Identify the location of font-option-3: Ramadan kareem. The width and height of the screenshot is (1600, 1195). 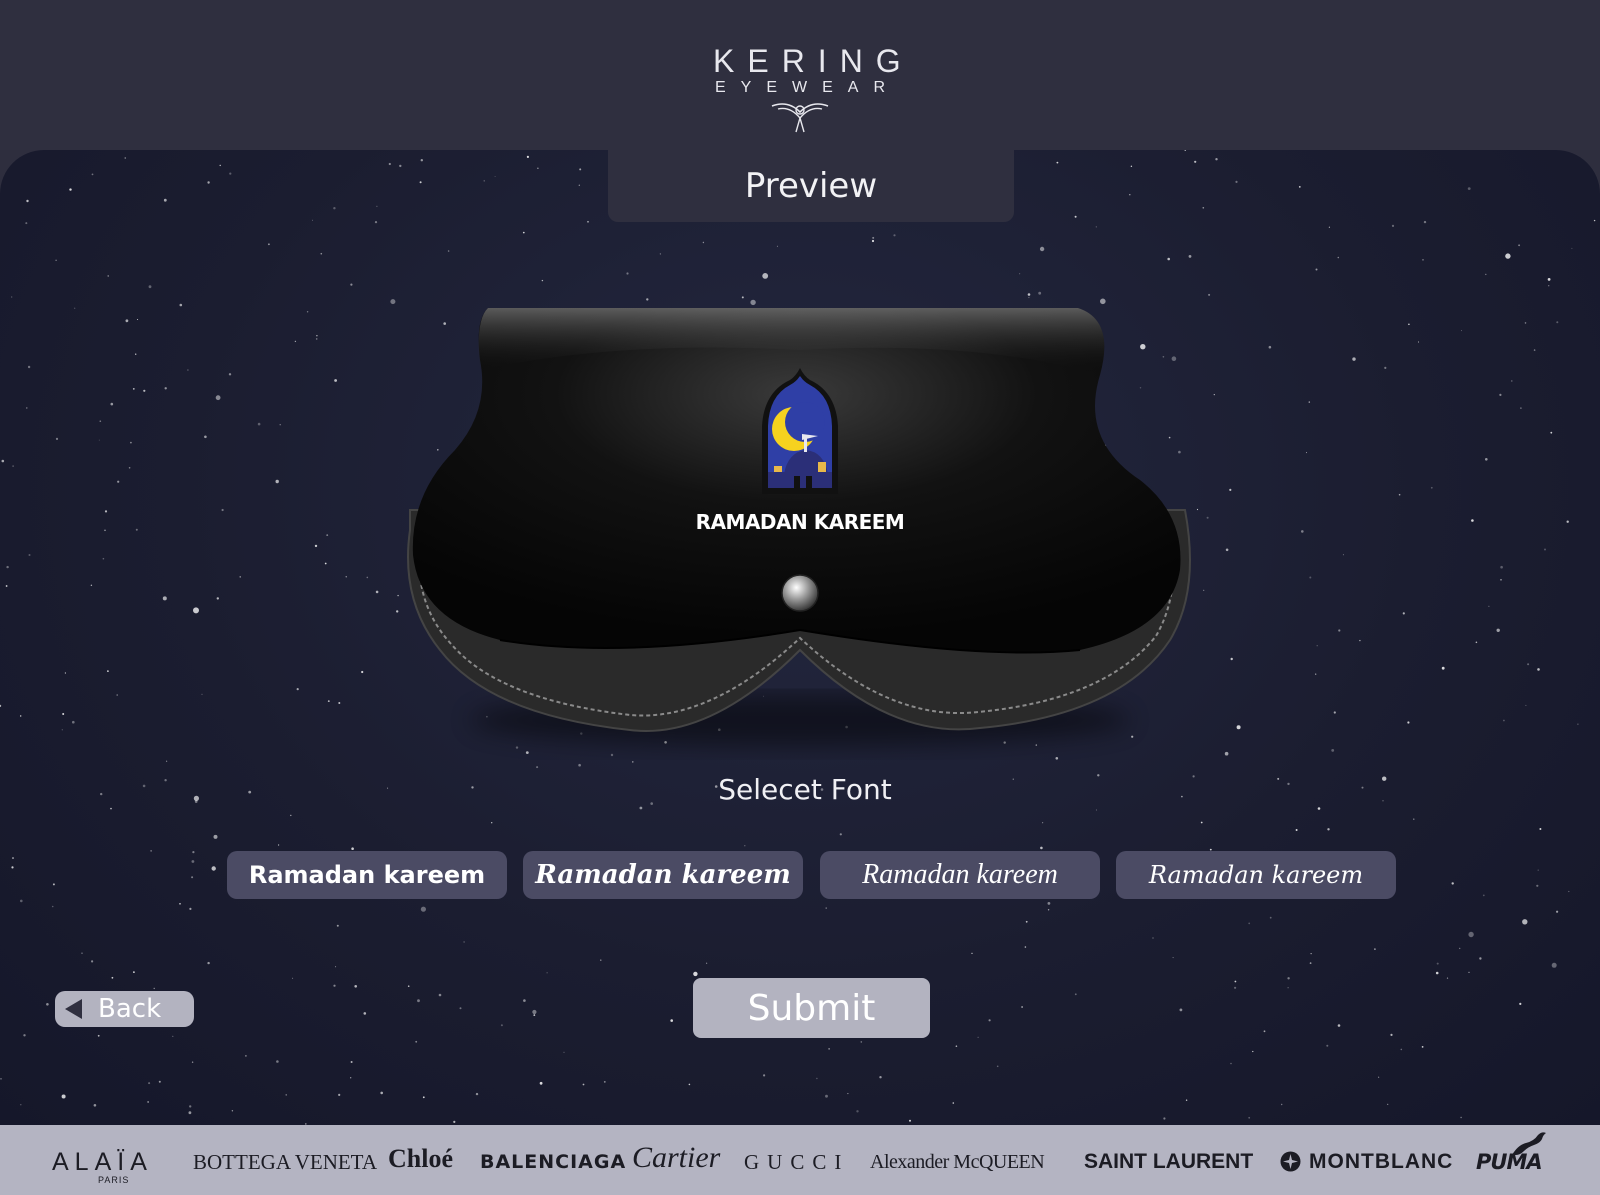
(960, 875).